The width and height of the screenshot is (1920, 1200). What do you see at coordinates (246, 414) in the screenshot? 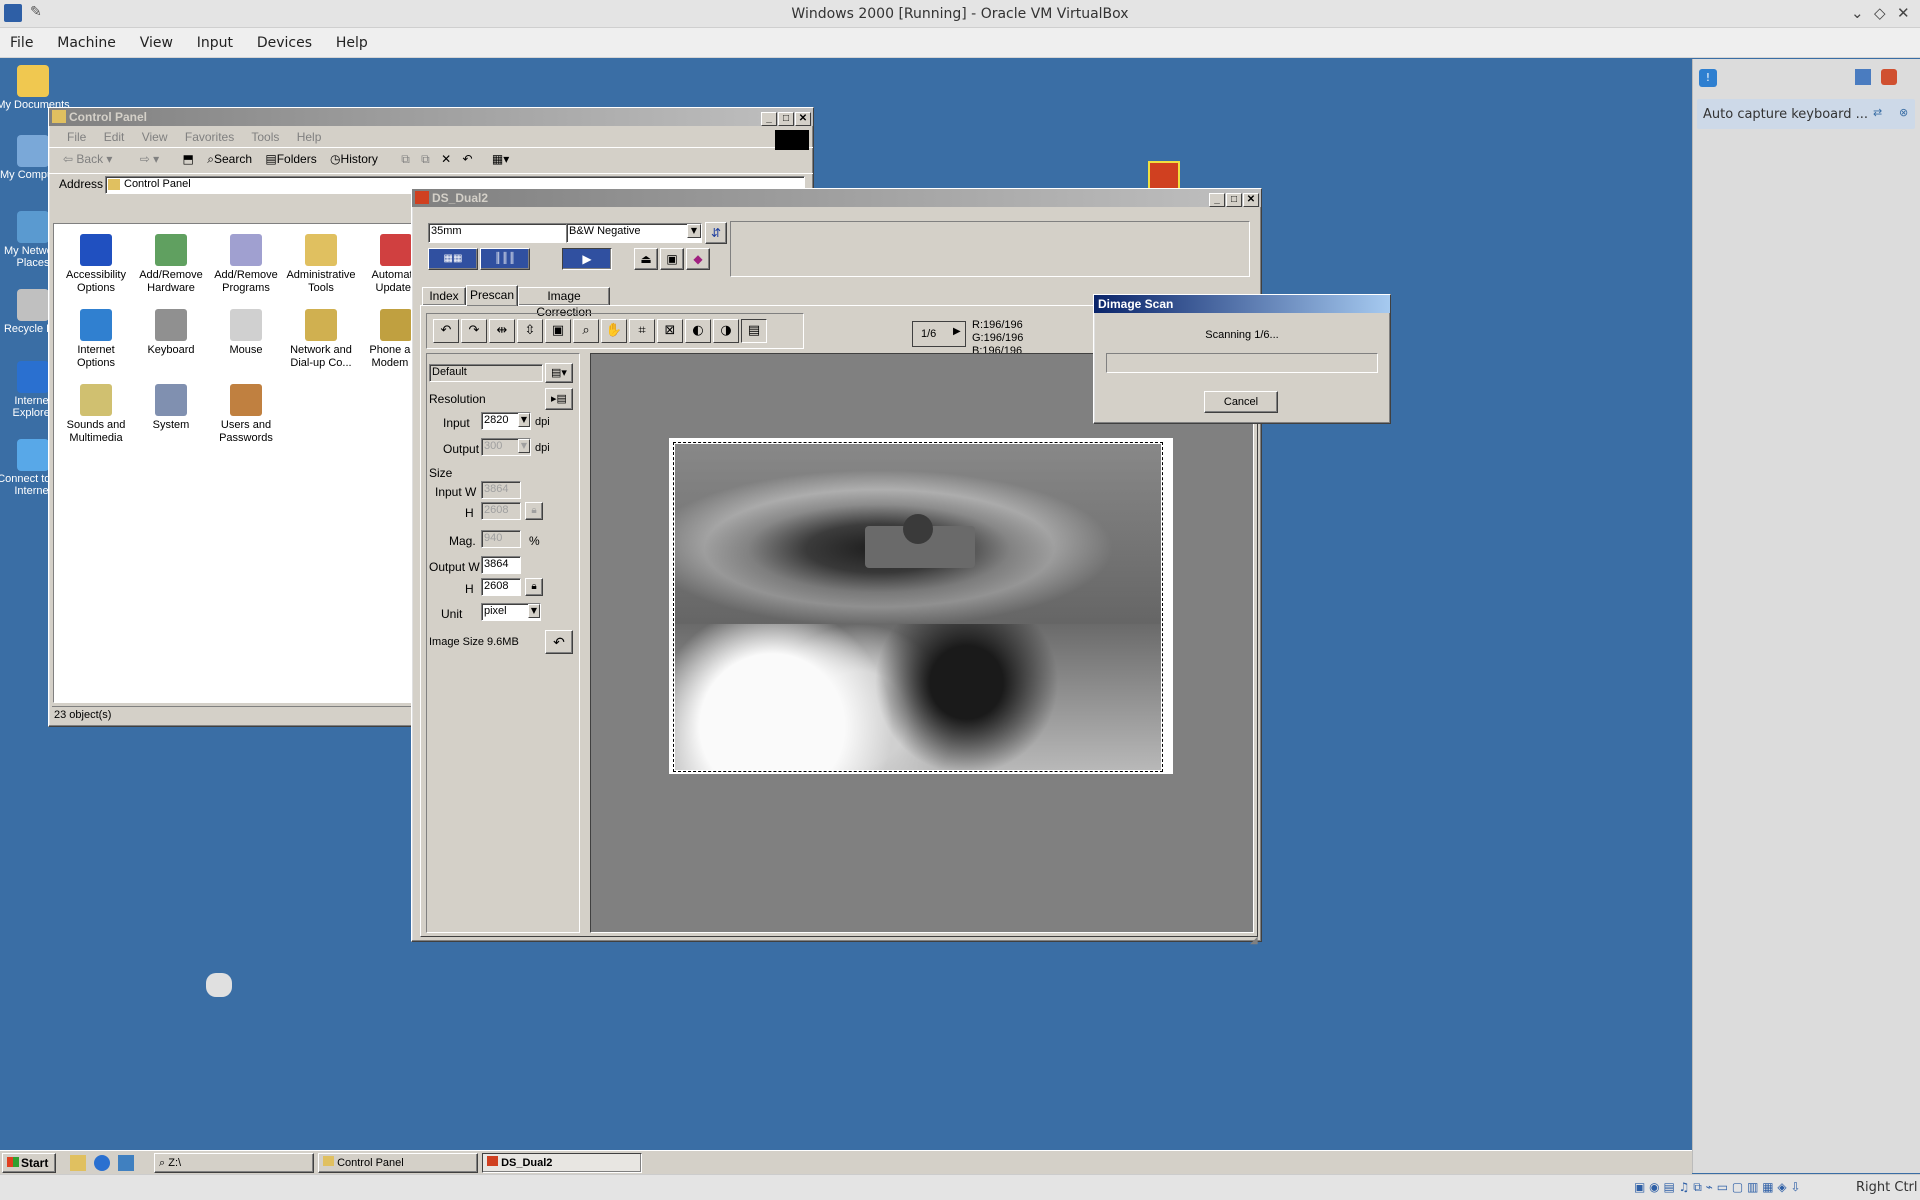
I see `cp-item-users-passwords: Users and Passwords` at bounding box center [246, 414].